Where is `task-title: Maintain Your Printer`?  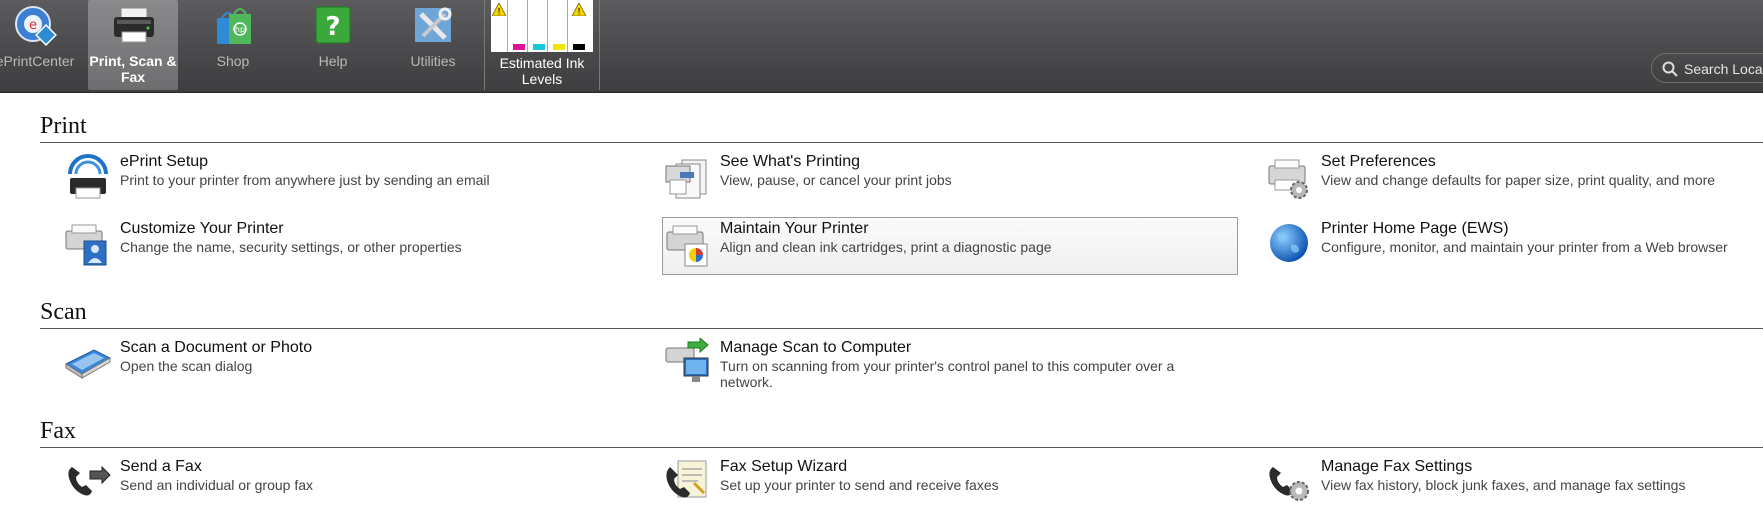
task-title: Maintain Your Printer is located at coordinates (794, 228).